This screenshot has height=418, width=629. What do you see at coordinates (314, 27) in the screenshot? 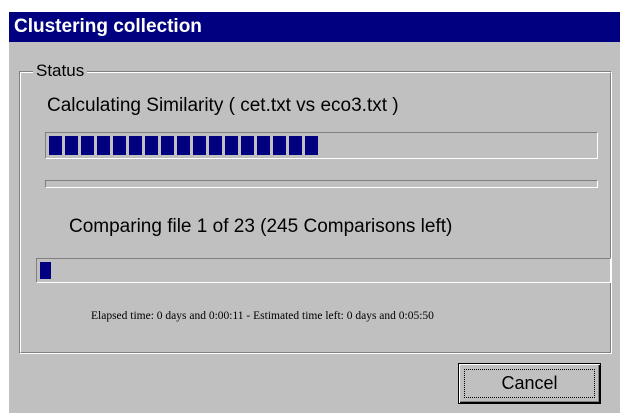
I see `window-title: Clustering collection` at bounding box center [314, 27].